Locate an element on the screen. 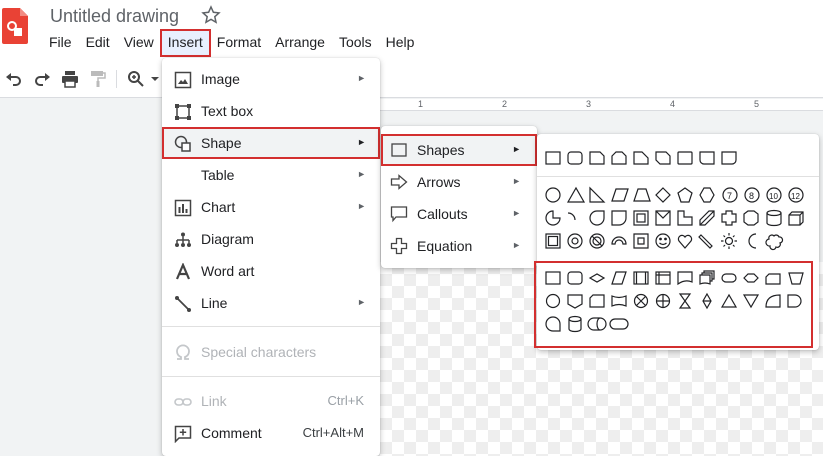 This screenshot has height=456, width=823. svg-text: 12 is located at coordinates (795, 196).